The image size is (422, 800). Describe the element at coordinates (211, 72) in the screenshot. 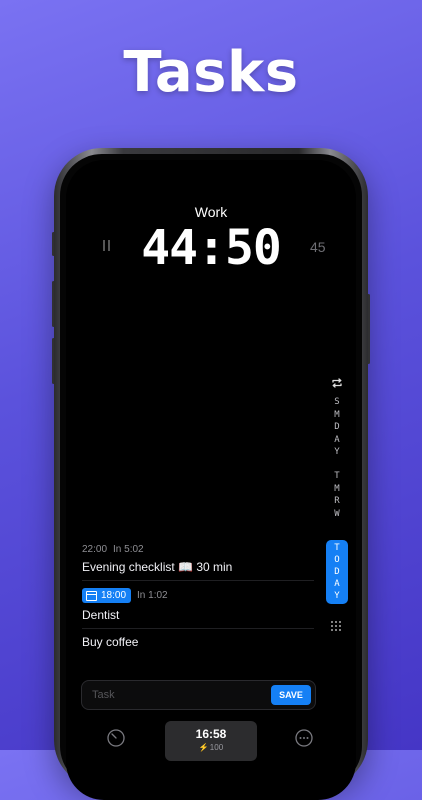

I see `headline: Tasks` at that location.